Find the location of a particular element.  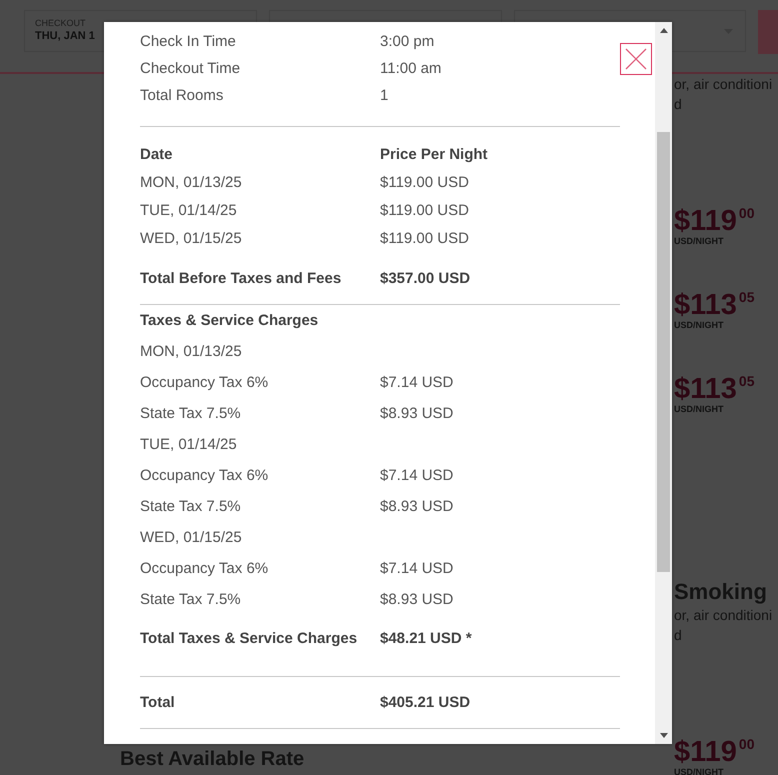

summary-label: Checkout Time is located at coordinates (191, 69).